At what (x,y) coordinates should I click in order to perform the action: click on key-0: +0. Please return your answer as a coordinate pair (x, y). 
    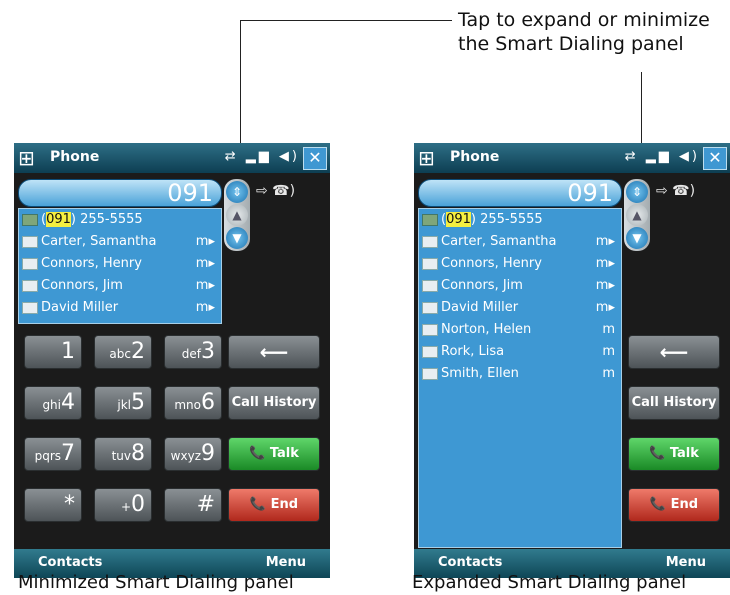
    Looking at the image, I should click on (123, 505).